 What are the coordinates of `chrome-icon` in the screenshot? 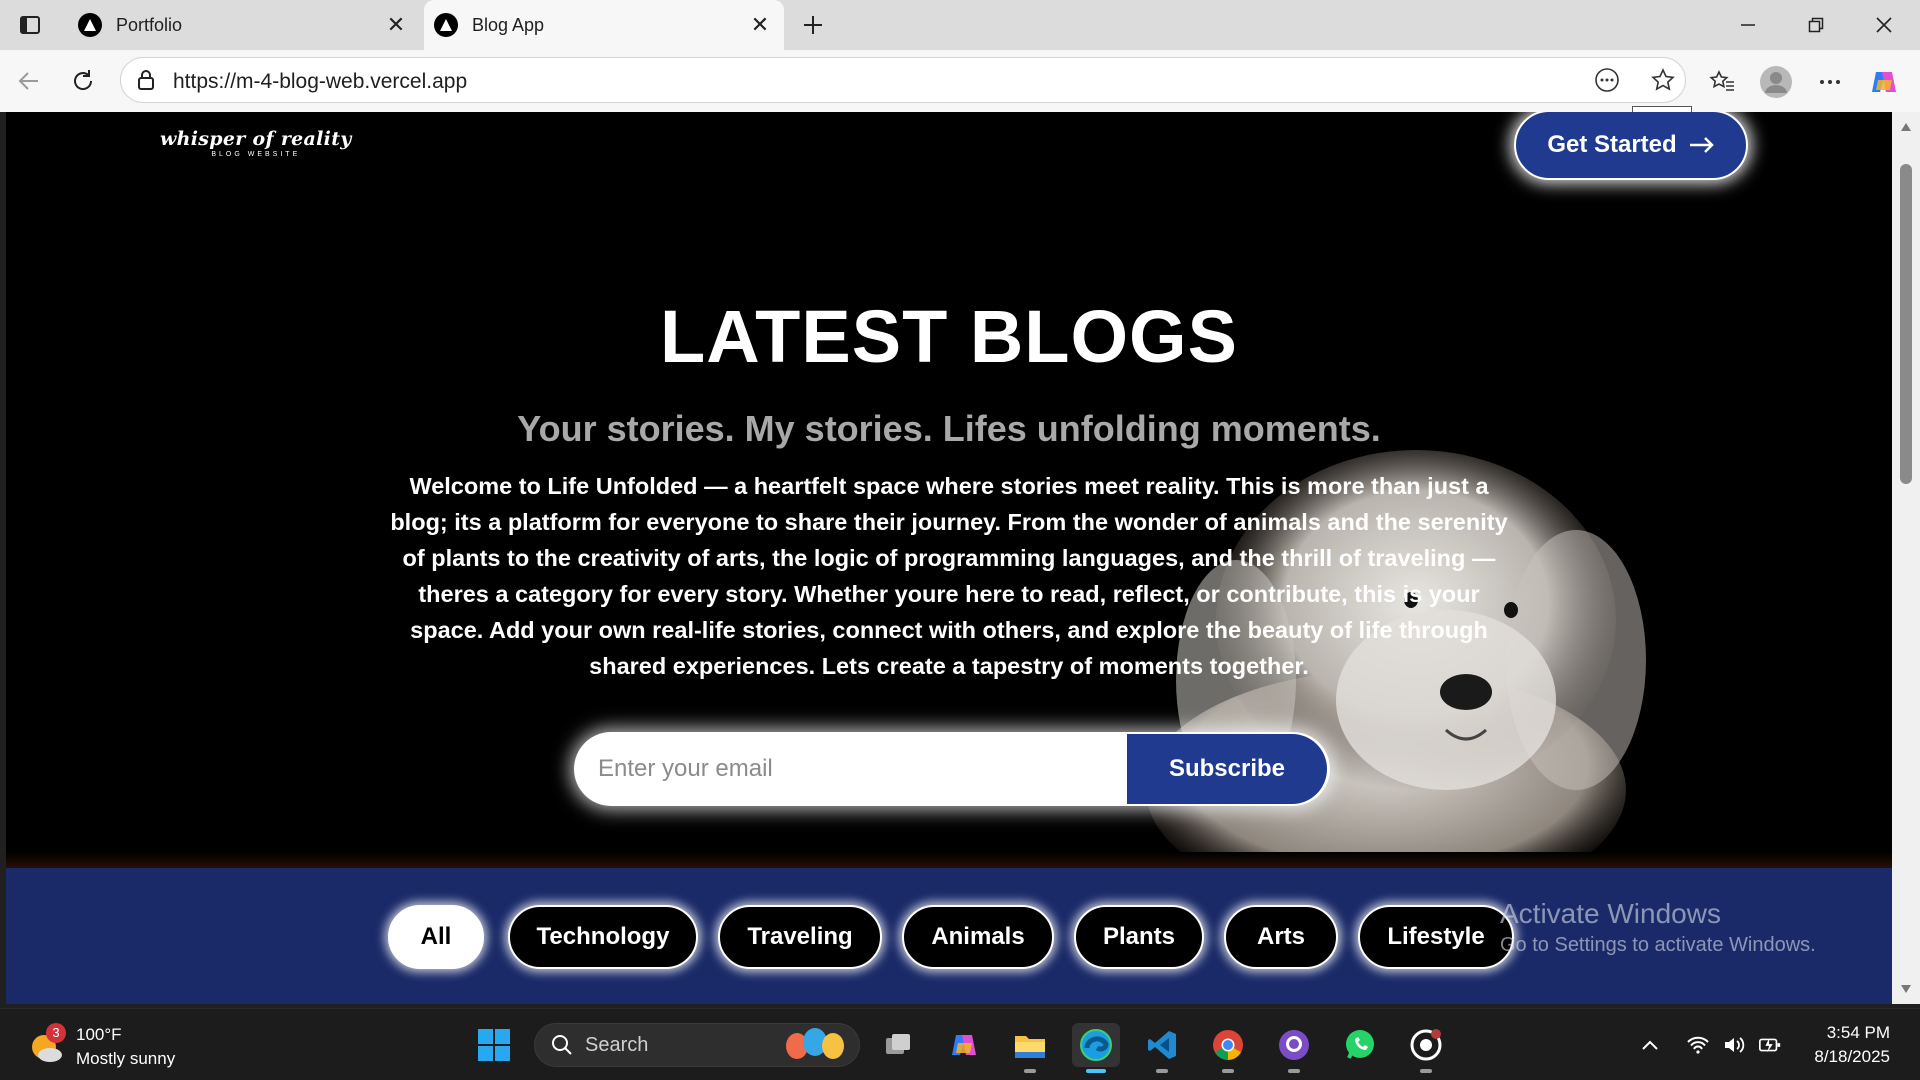 It's located at (1228, 1048).